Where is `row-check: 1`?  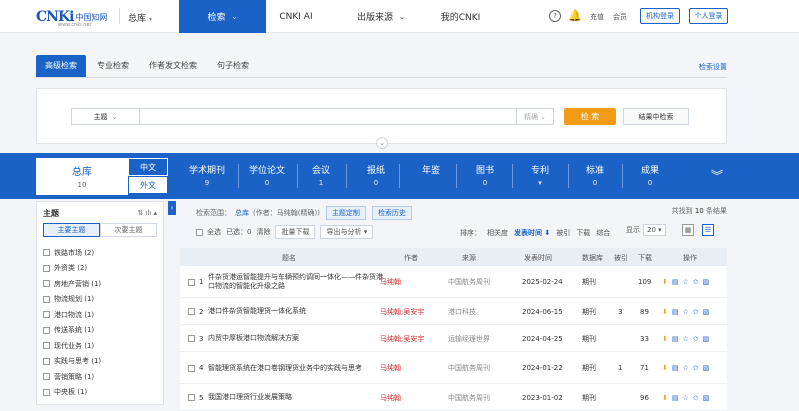 row-check: 1 is located at coordinates (195, 282).